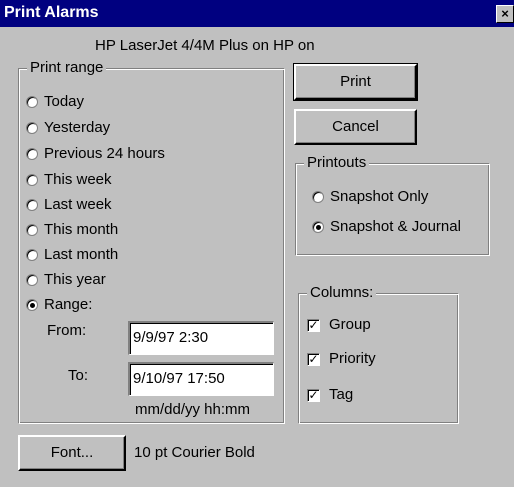 The image size is (514, 487). What do you see at coordinates (68, 304) in the screenshot?
I see `radio-label: Range:` at bounding box center [68, 304].